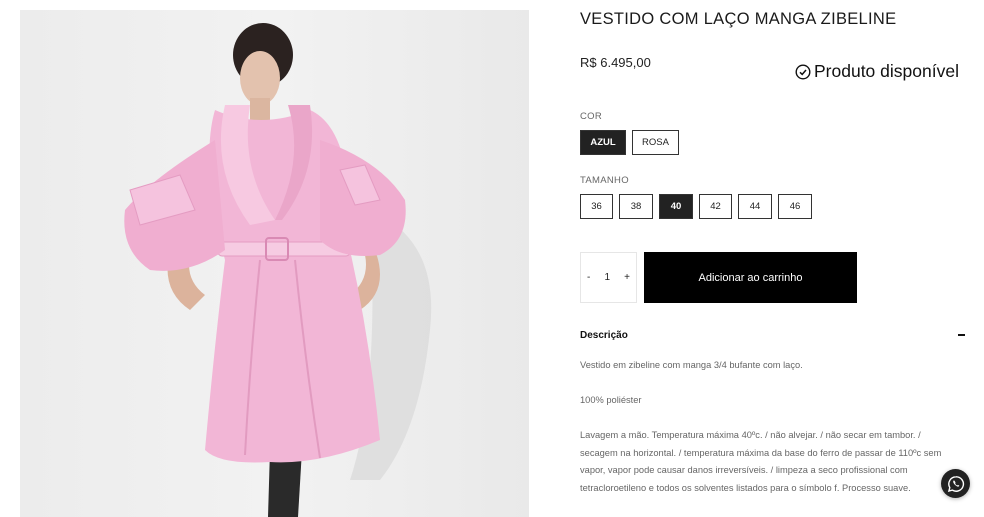 This screenshot has width=984, height=517. I want to click on description-toggle: Descrição, so click(772, 335).